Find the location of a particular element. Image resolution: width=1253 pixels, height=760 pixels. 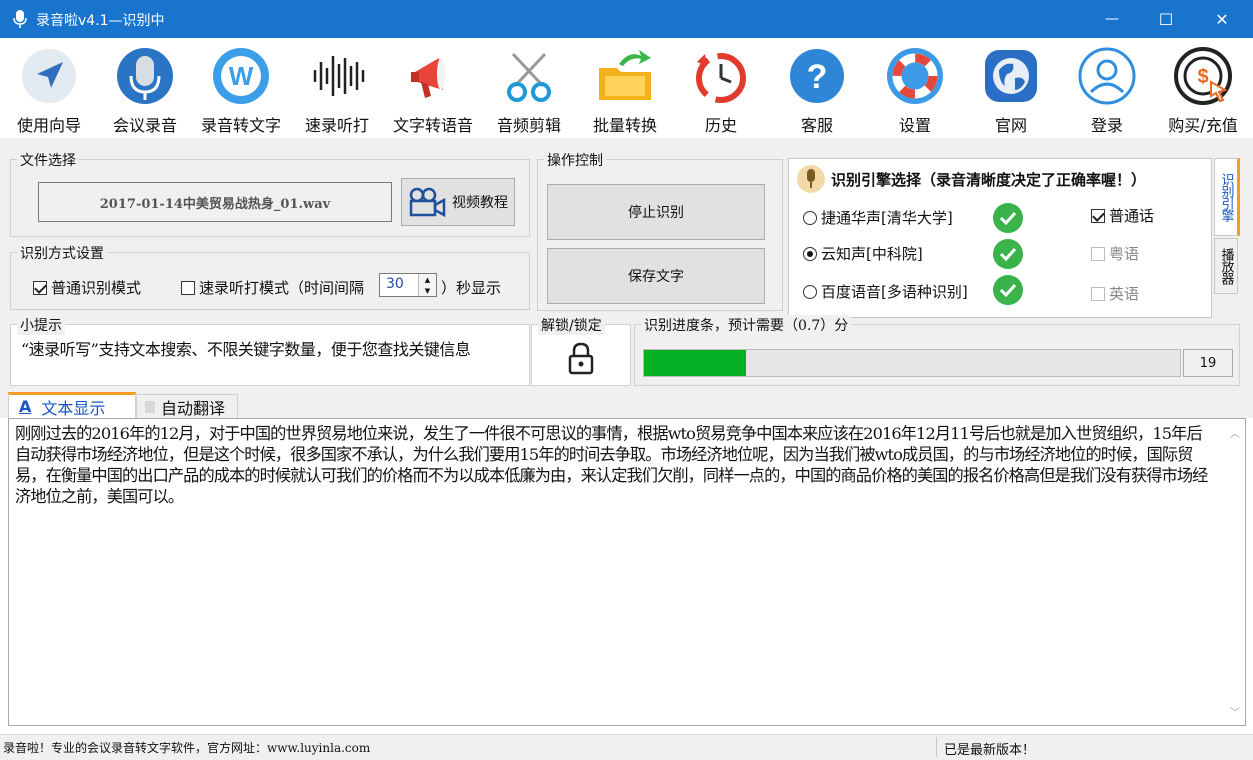

lock-label: 解锁/锁定 is located at coordinates (571, 325).